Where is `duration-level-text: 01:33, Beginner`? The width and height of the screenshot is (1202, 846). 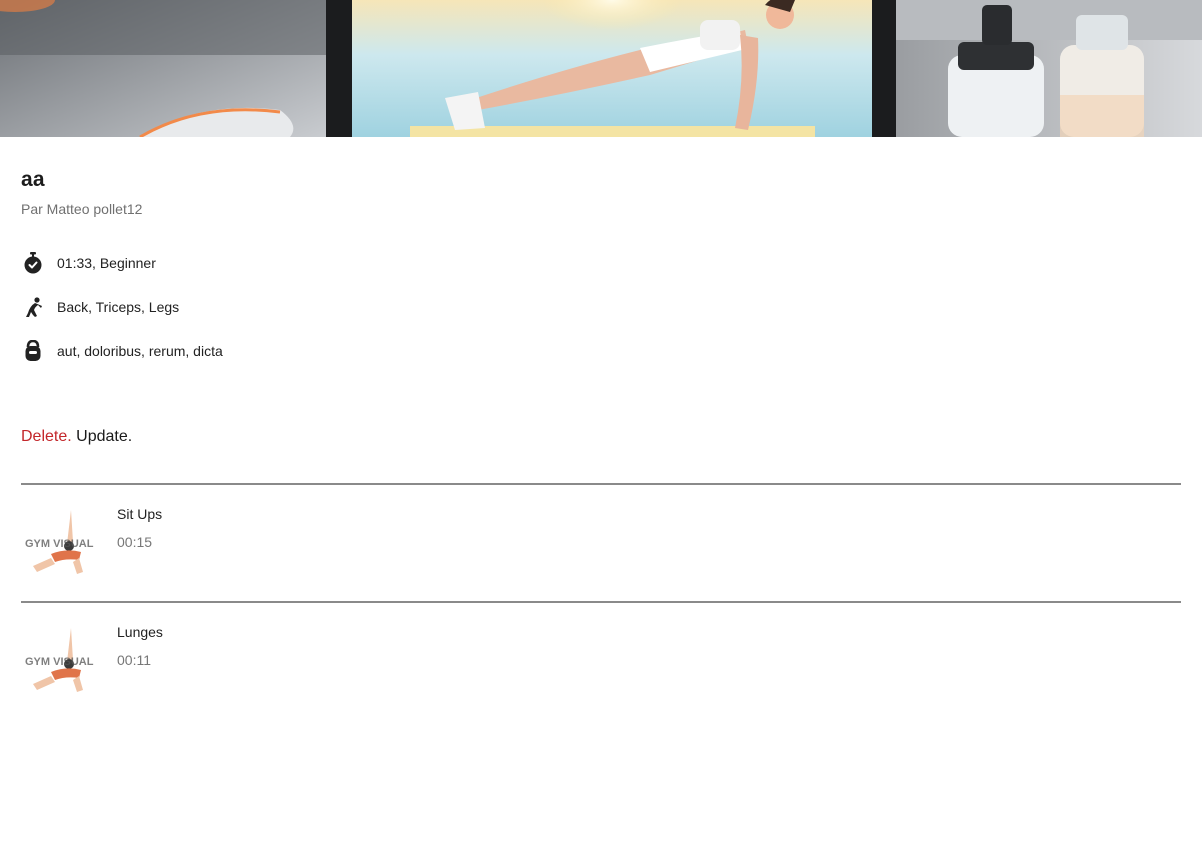
duration-level-text: 01:33, Beginner is located at coordinates (106, 263).